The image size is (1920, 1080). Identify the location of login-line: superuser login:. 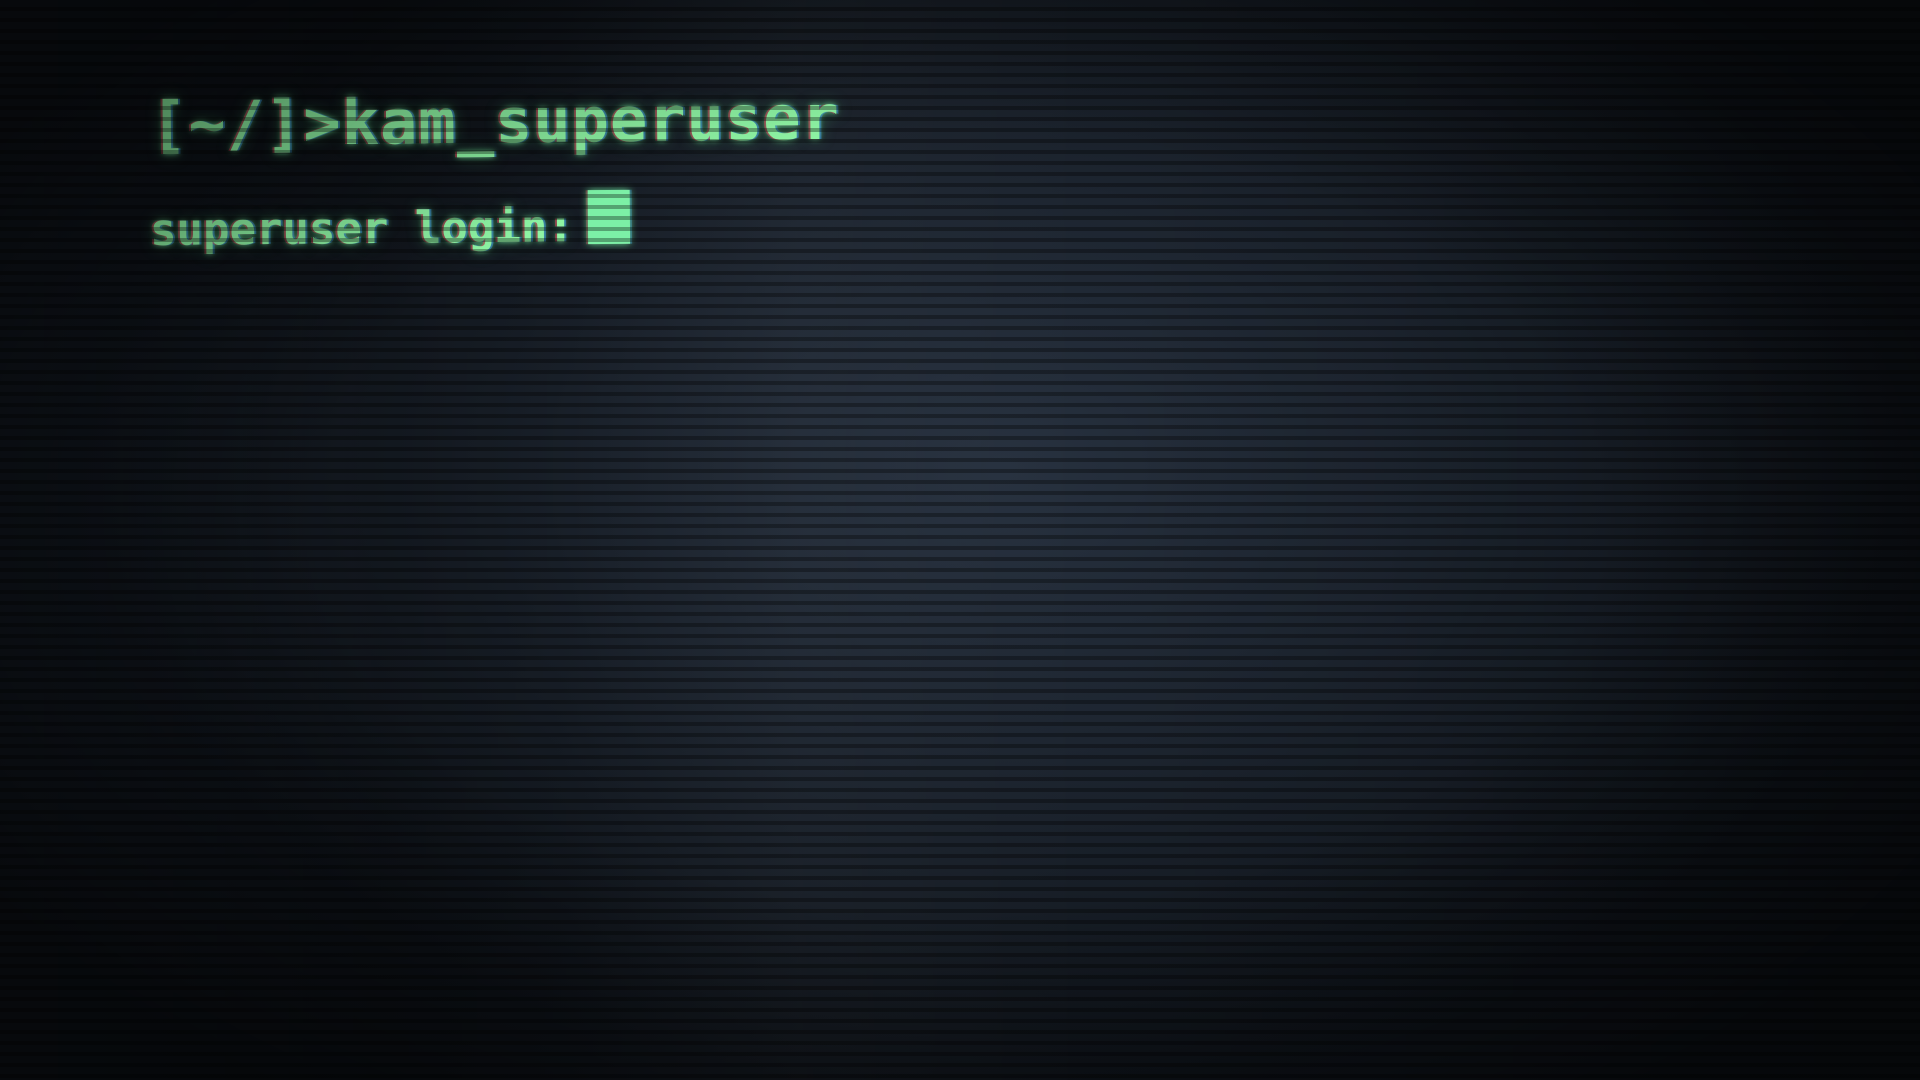
(950, 224).